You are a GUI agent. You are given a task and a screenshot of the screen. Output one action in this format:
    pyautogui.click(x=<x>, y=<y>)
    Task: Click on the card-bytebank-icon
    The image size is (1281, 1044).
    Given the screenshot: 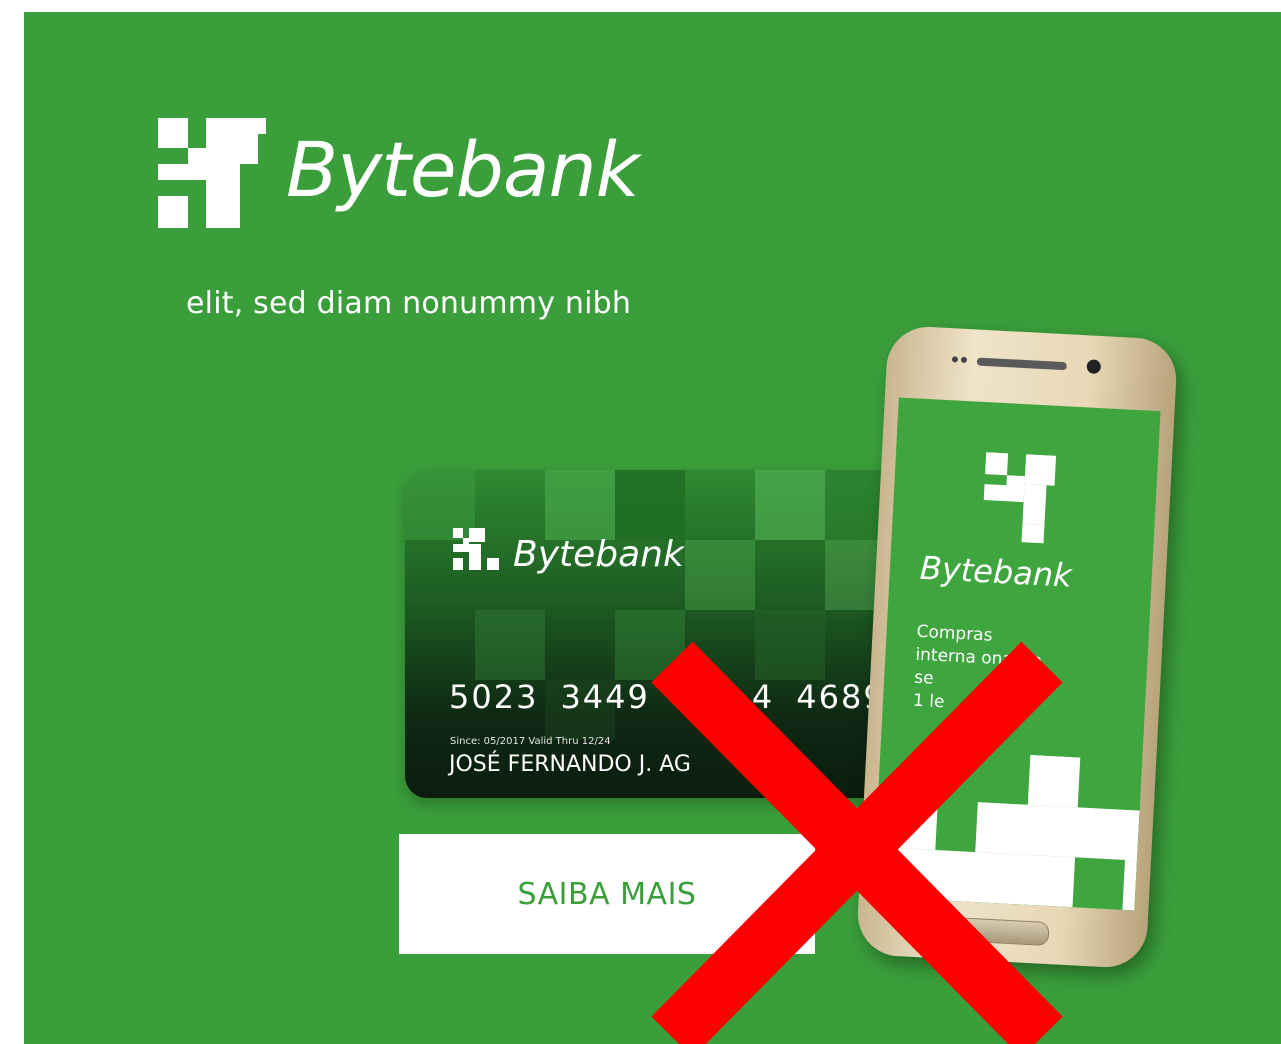 What is the action you would take?
    pyautogui.click(x=476, y=549)
    